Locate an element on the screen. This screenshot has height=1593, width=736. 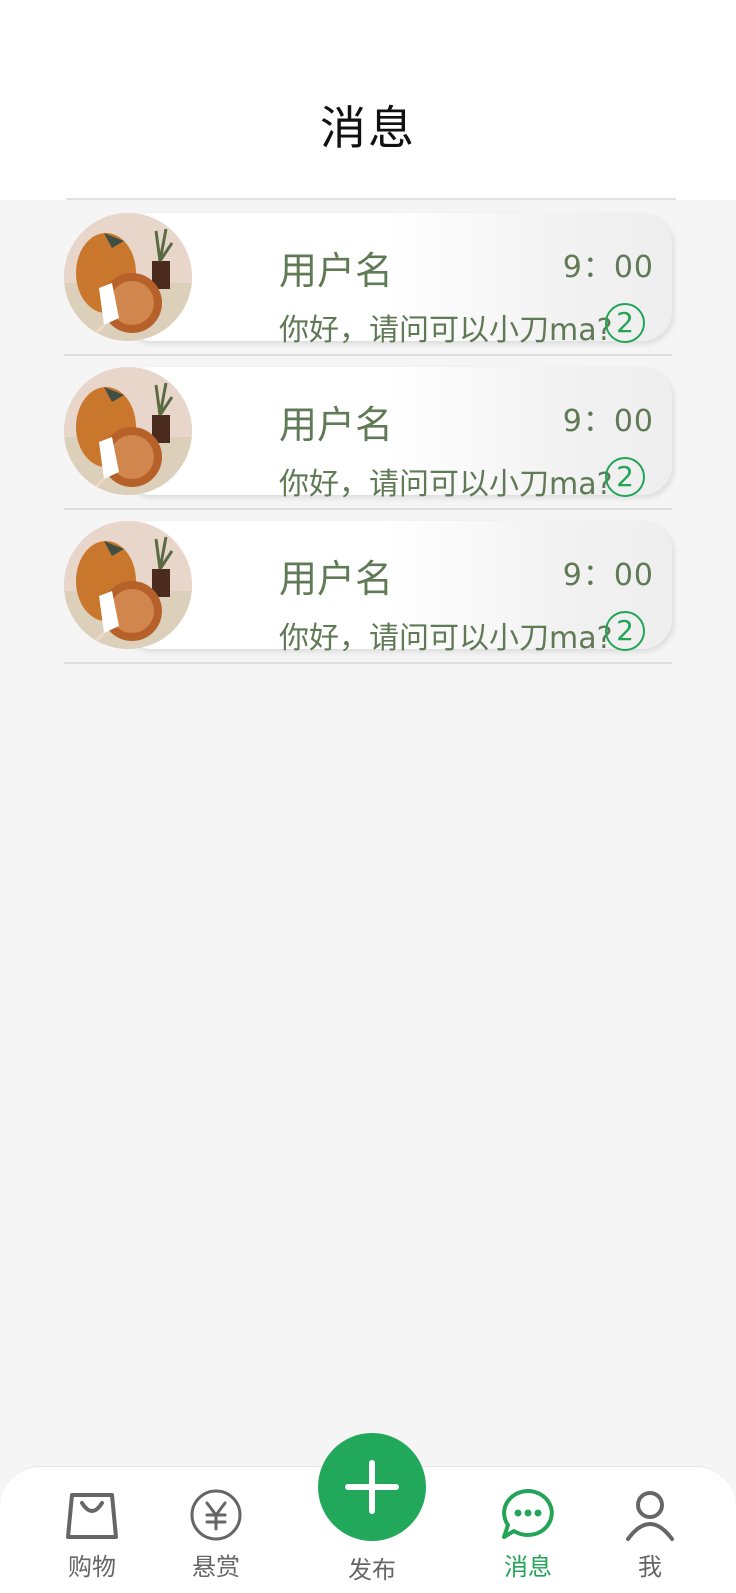
tab-me-label: 我 is located at coordinates (650, 1567).